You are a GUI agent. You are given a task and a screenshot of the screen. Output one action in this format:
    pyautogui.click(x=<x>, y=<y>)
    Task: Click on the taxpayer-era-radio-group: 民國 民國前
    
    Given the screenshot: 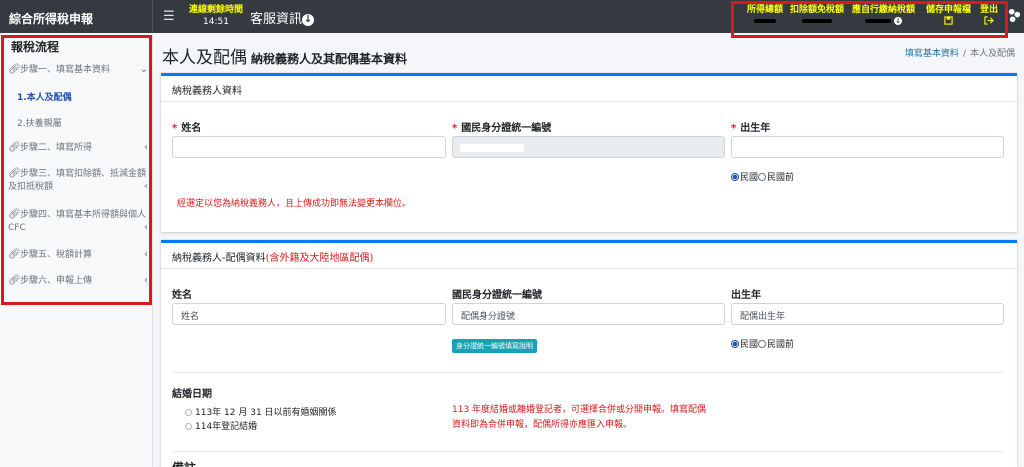 What is the action you would take?
    pyautogui.click(x=762, y=176)
    